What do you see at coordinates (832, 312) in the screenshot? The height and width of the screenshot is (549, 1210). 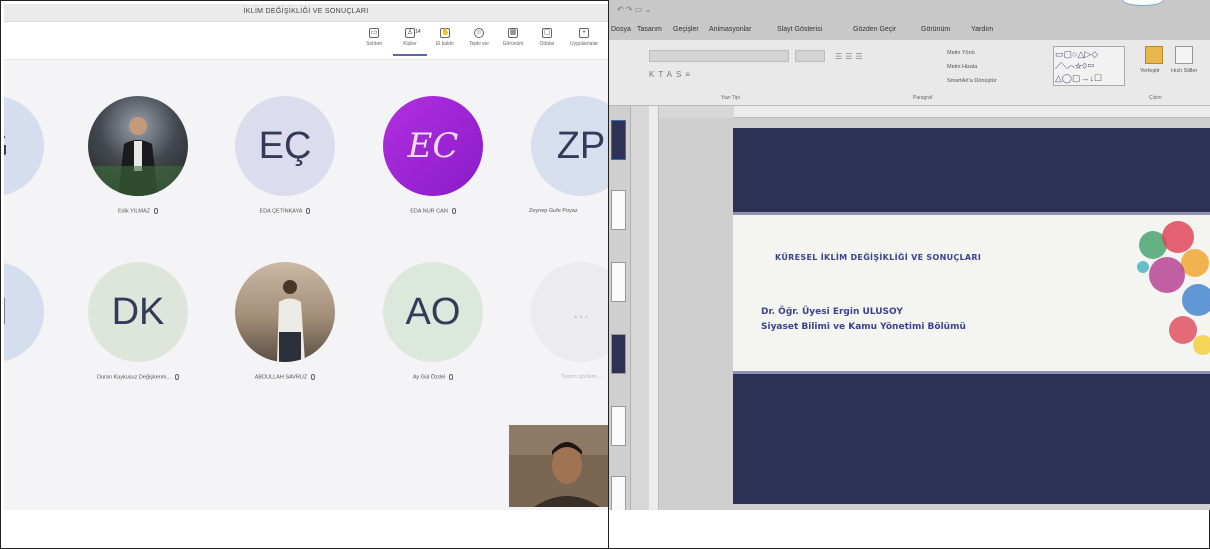 I see `slide-author: Dr. Öğr. Üyesi Ergin ULUSOY` at bounding box center [832, 312].